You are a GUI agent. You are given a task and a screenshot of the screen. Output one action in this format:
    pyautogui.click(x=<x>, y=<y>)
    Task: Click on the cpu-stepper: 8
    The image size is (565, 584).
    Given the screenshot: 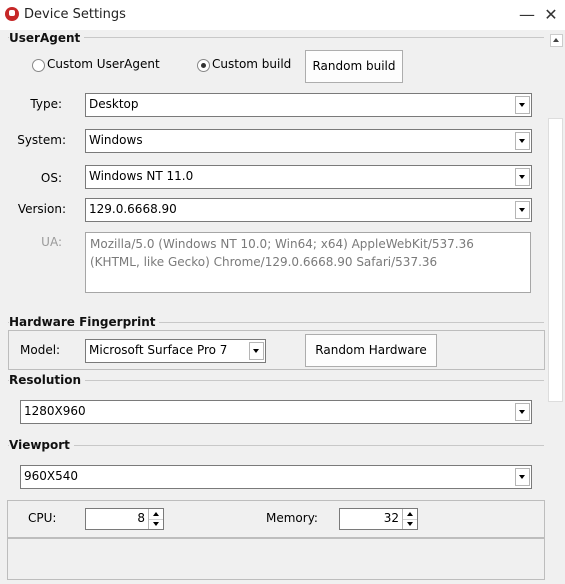 What is the action you would take?
    pyautogui.click(x=124, y=519)
    